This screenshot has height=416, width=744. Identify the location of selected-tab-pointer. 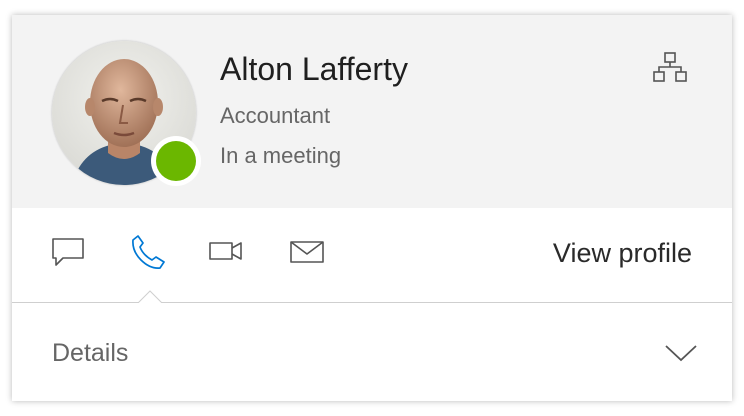
(150, 297).